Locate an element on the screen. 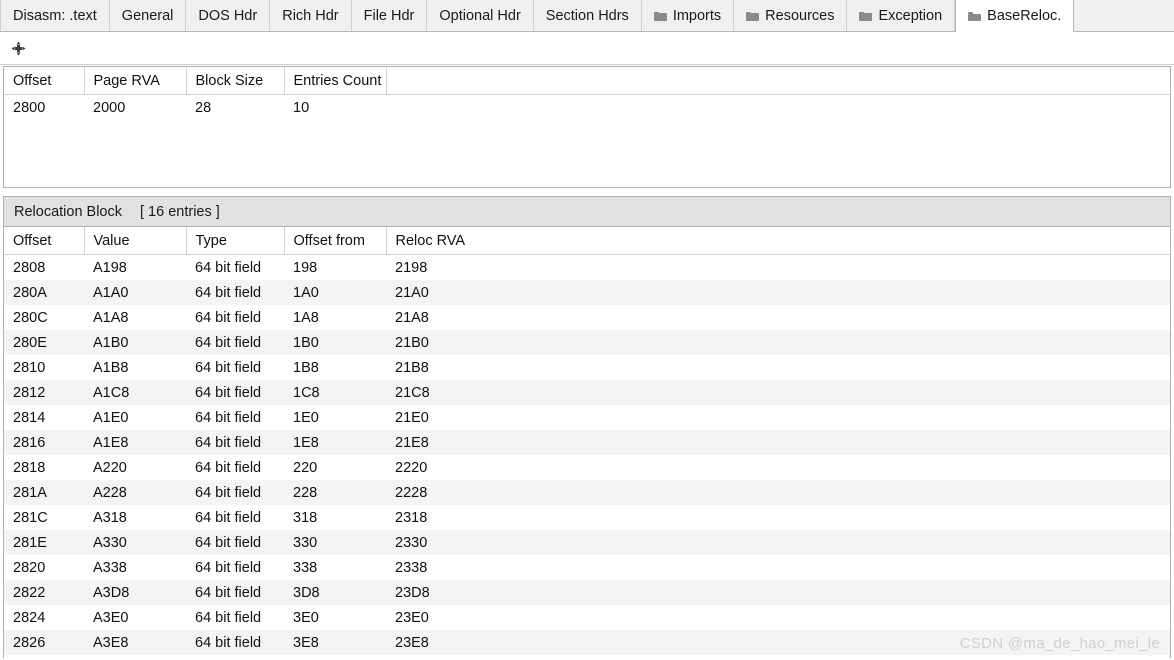  directory-table-header-row: Offset Page RVA Block Size Entries Count is located at coordinates (587, 81).